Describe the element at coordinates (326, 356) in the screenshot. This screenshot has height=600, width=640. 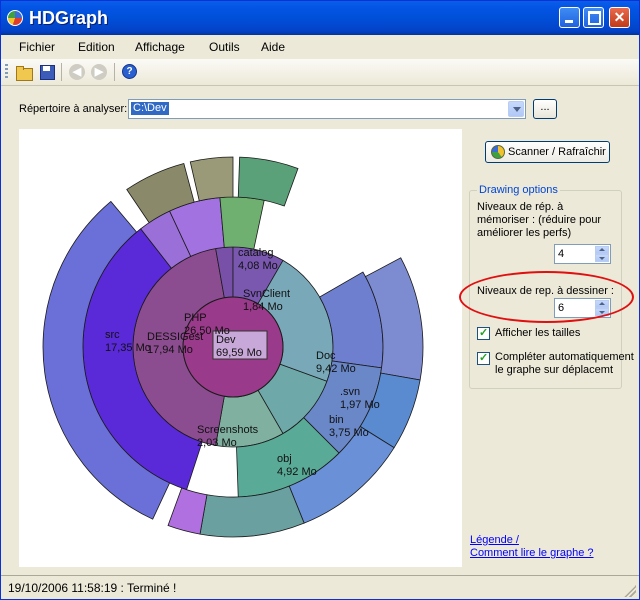
I see `segment-name: Doc` at that location.